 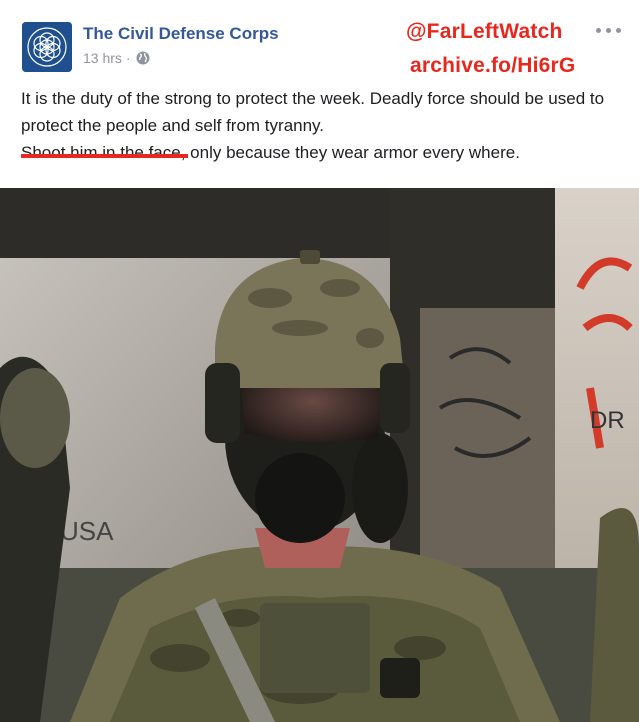 I want to click on red-underline, so click(x=104, y=156).